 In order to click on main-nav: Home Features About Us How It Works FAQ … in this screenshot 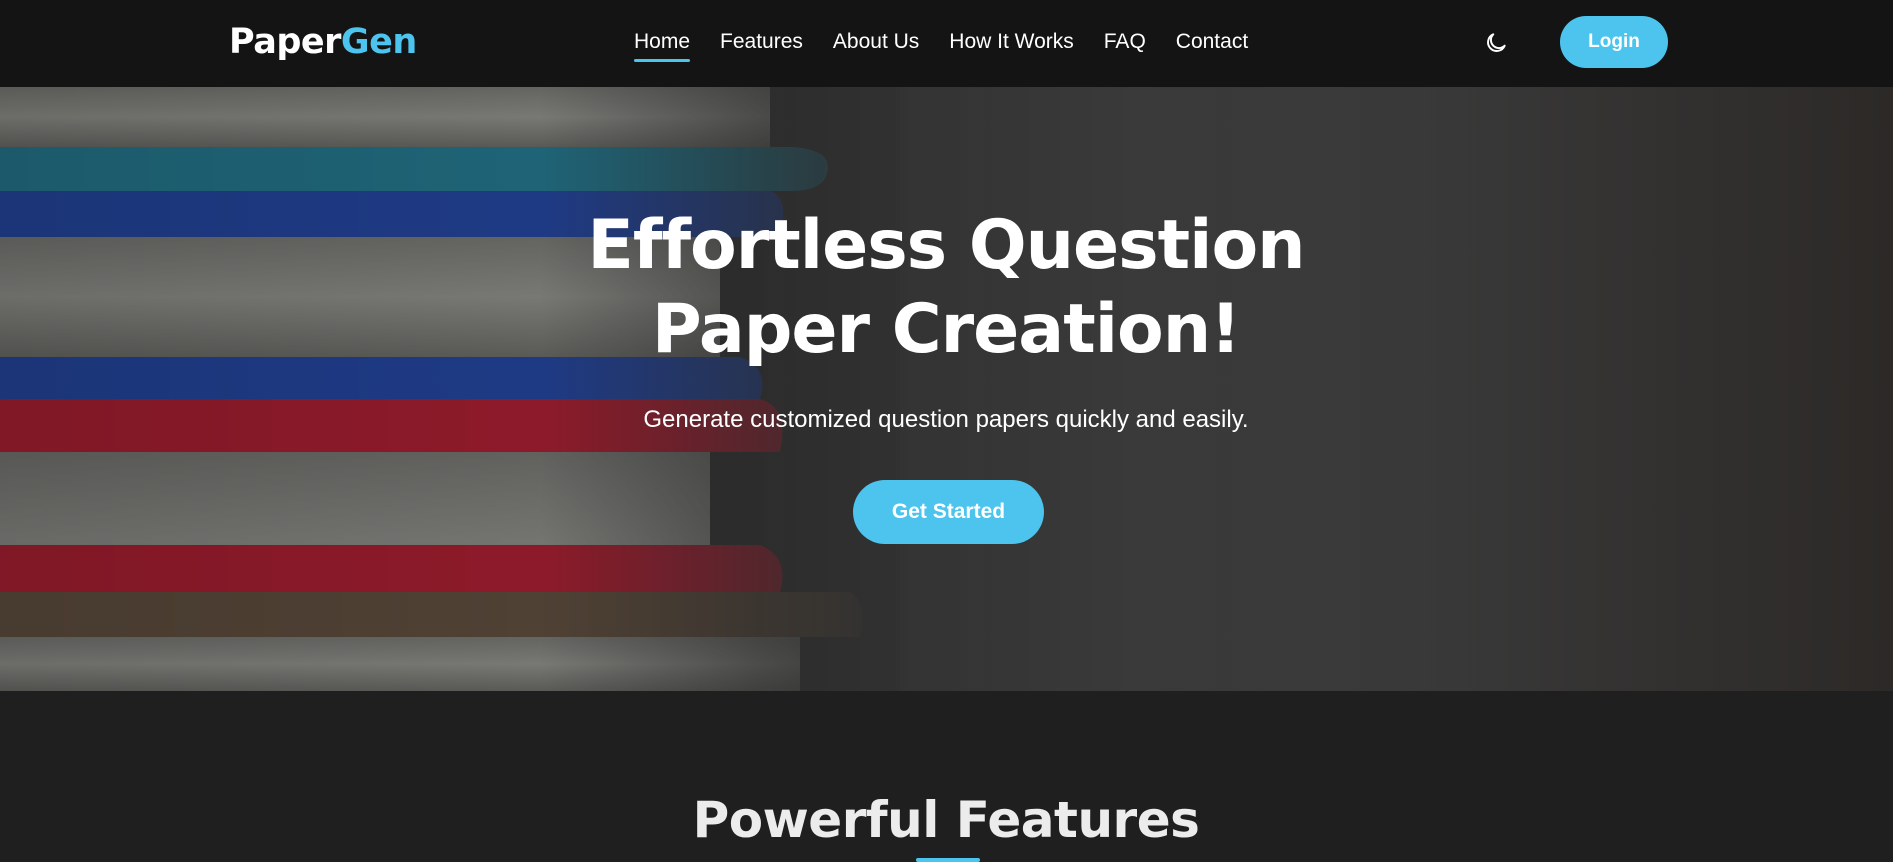, I will do `click(956, 45)`.